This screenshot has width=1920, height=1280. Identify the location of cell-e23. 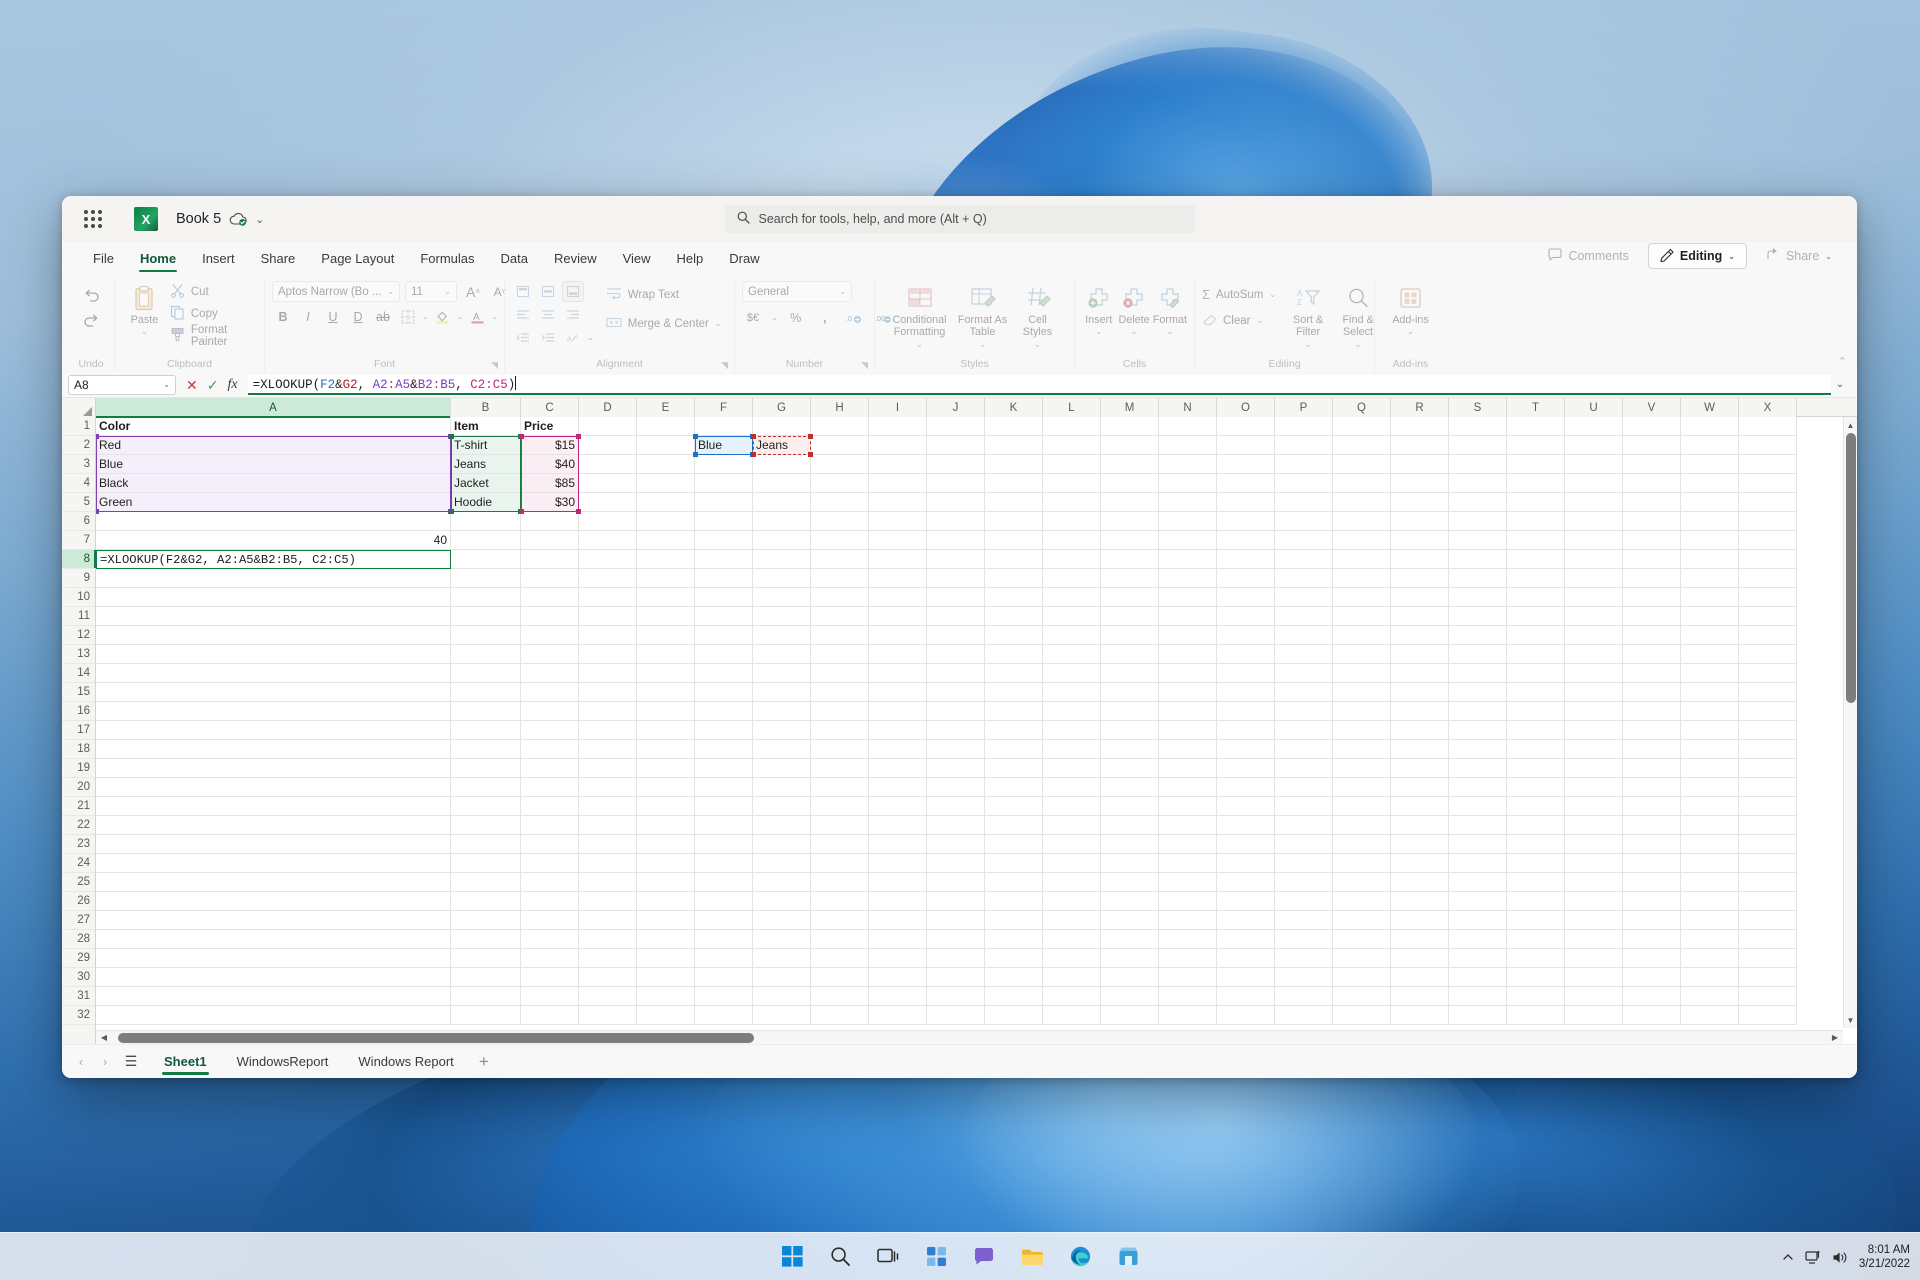
(666, 844).